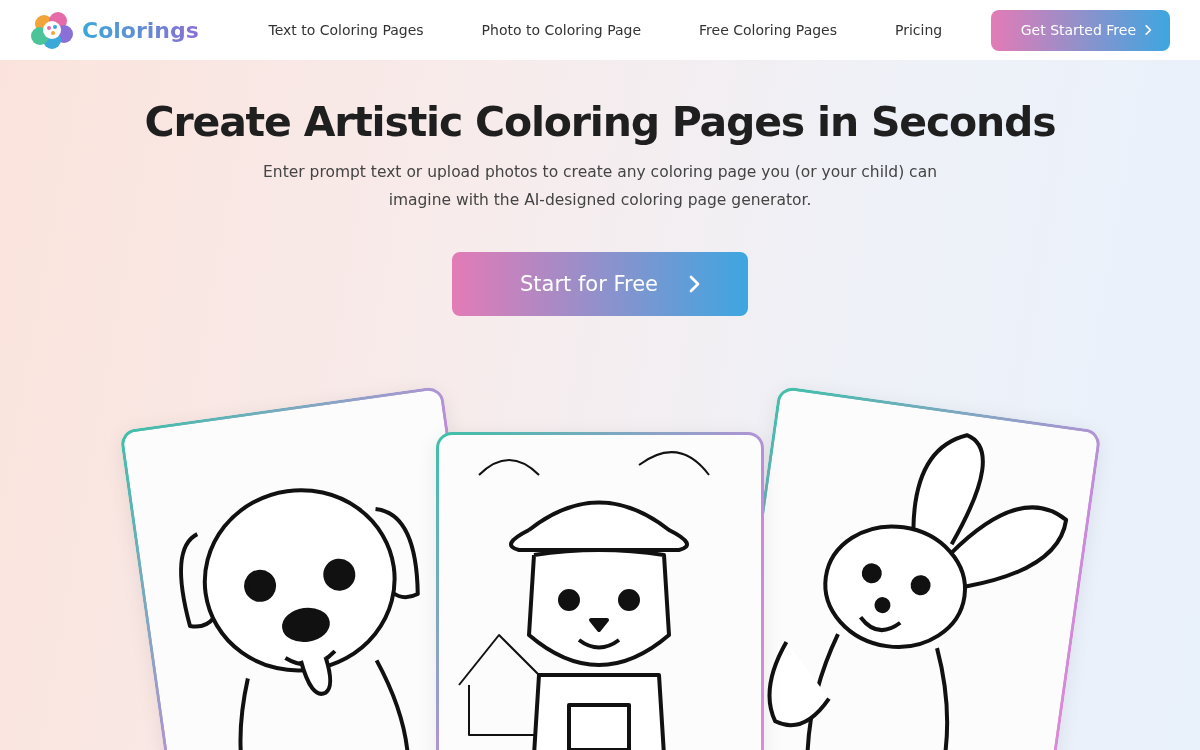  Describe the element at coordinates (53, 30) in the screenshot. I see `palette-logo-icon` at that location.